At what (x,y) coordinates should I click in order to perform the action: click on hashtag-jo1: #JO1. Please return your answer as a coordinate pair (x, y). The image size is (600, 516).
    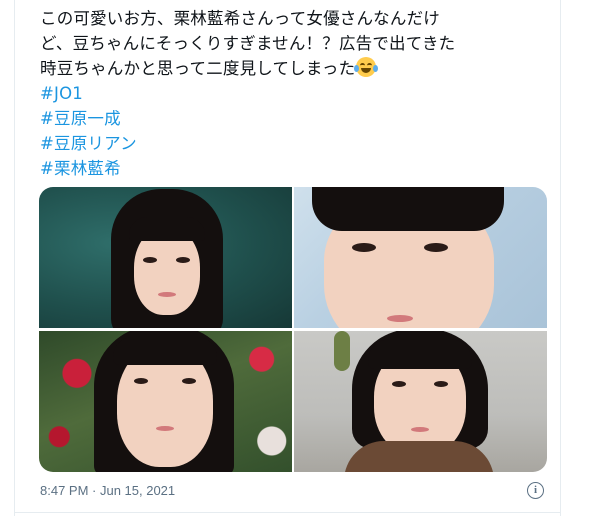
    Looking at the image, I should click on (297, 93).